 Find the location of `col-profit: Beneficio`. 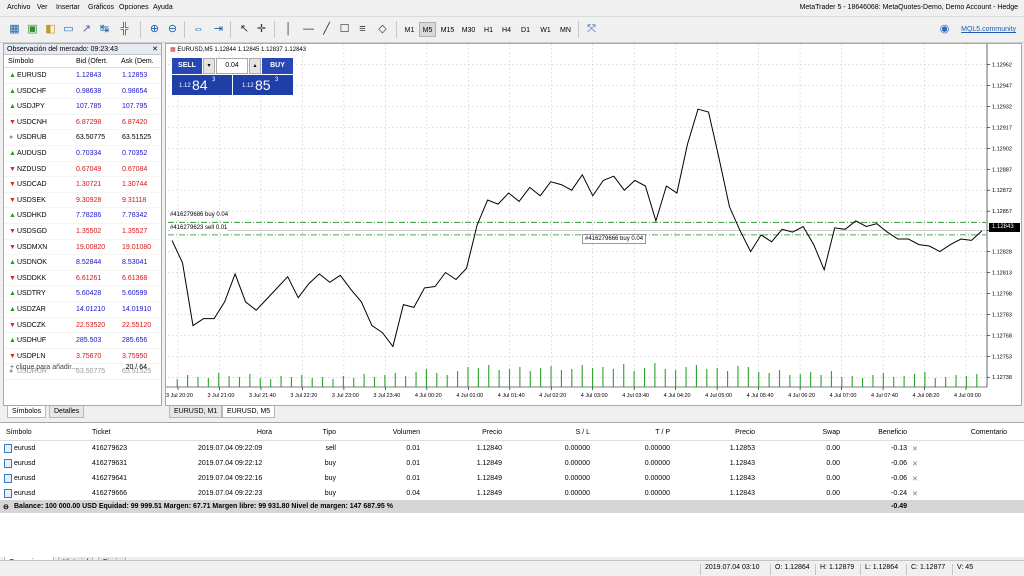

col-profit: Beneficio is located at coordinates (888, 432).